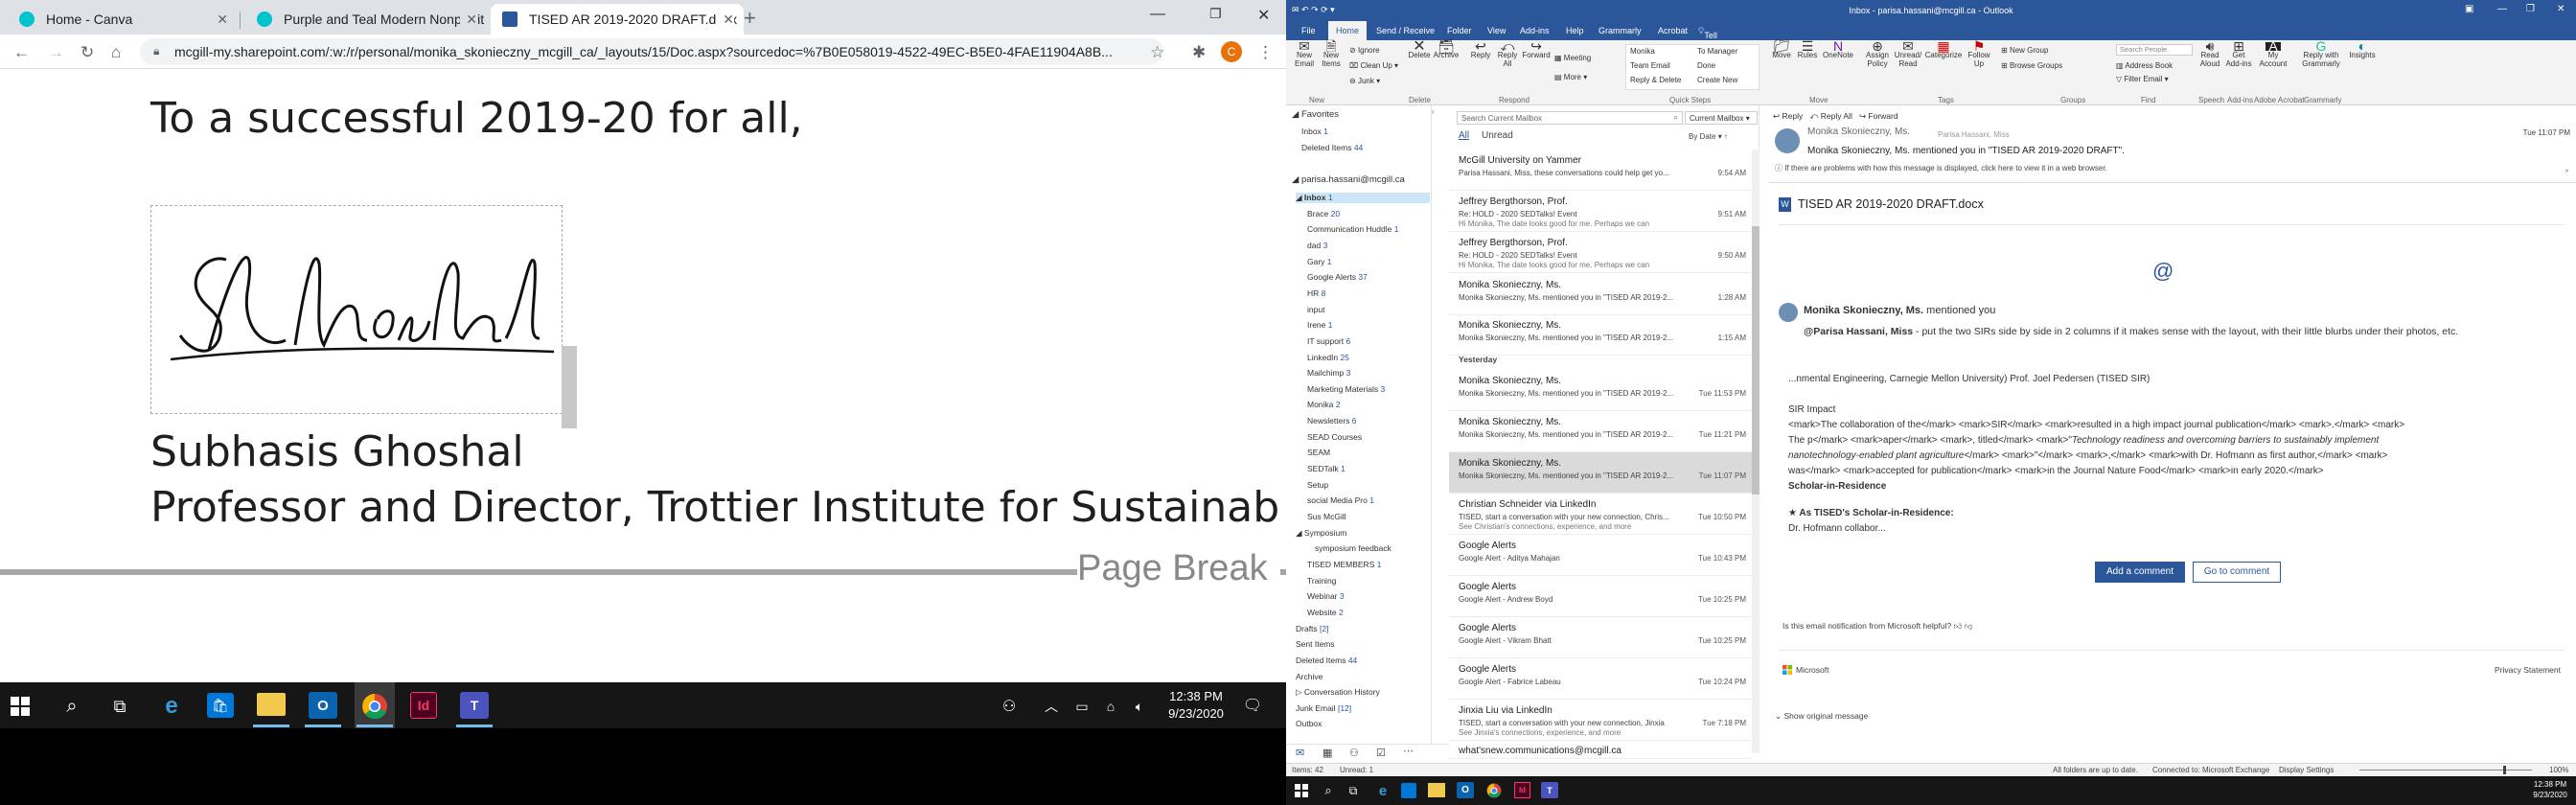 Image resolution: width=2576 pixels, height=805 pixels. I want to click on more-button: ▤ More ▾, so click(1570, 77).